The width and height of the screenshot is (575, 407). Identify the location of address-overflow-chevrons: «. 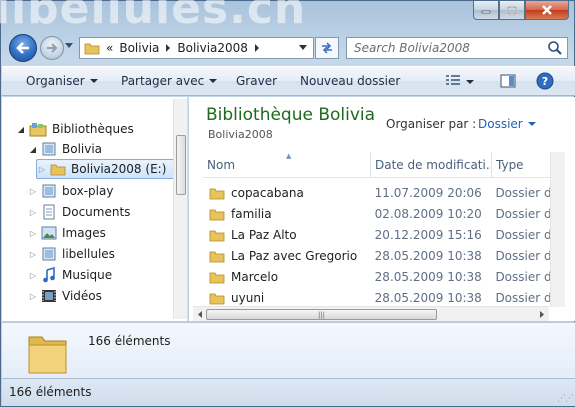
(109, 48).